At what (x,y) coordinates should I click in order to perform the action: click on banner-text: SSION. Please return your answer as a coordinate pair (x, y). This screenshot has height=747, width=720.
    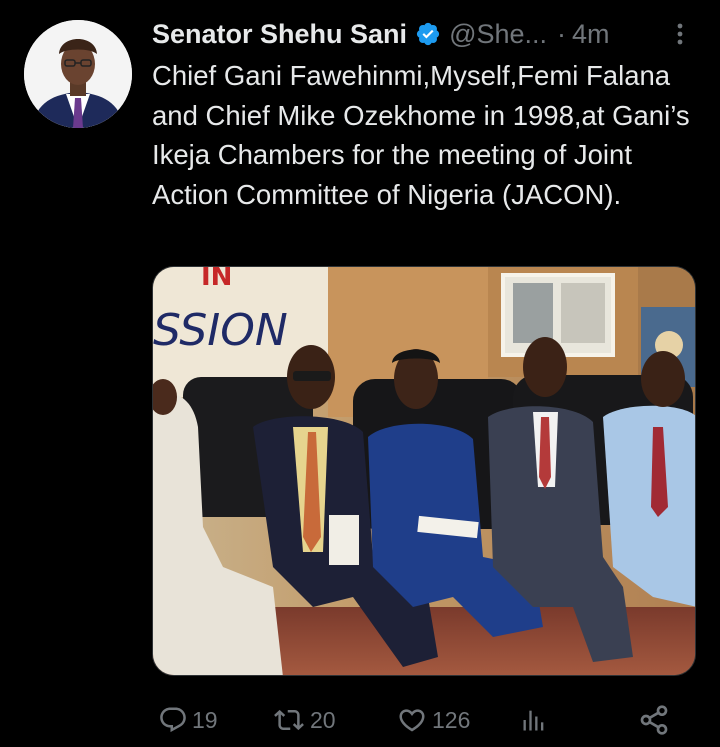
    Looking at the image, I should click on (220, 330).